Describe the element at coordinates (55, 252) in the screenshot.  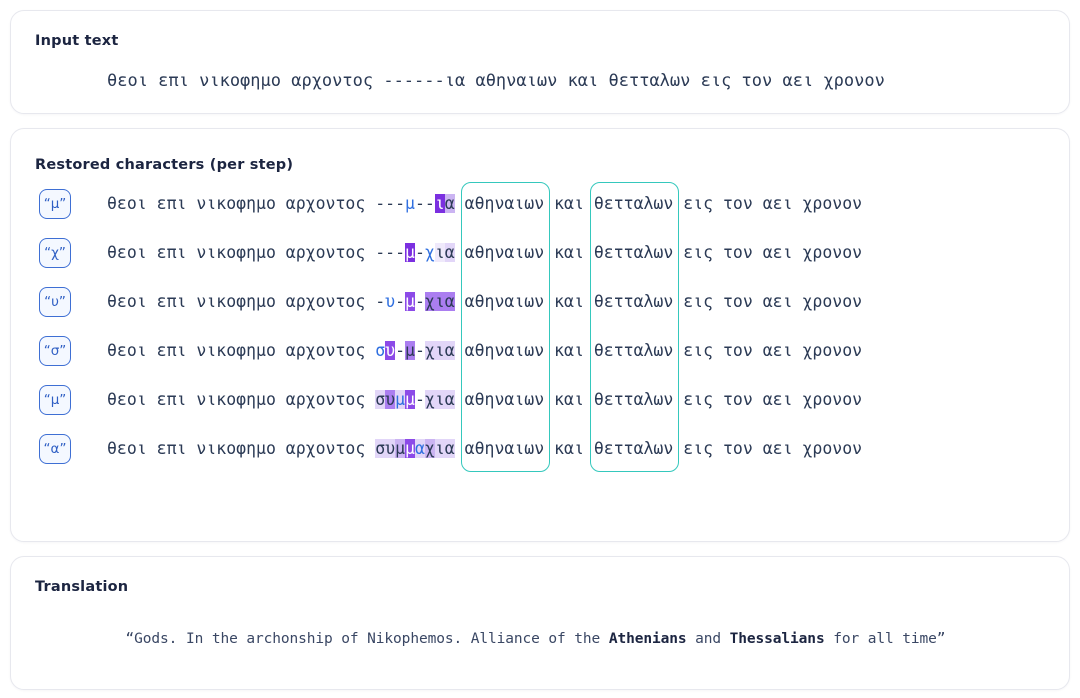
I see `step-badge: “χ”` at that location.